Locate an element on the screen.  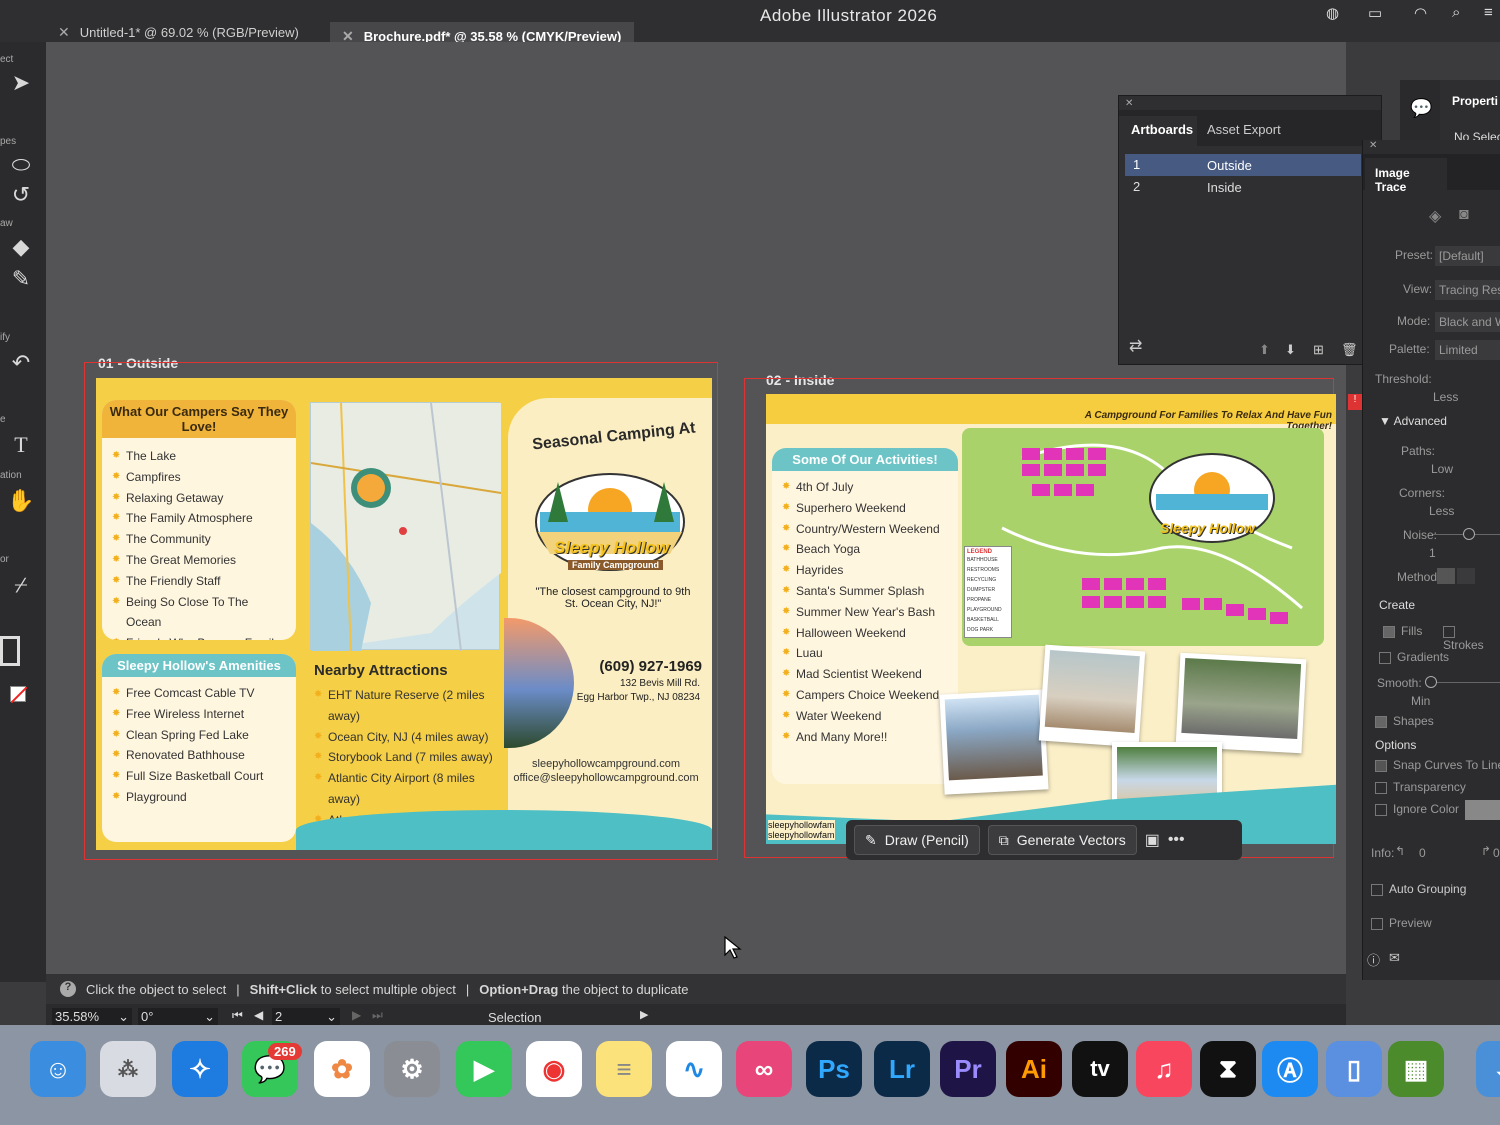
warning-icon: ! is located at coordinates (1355, 402).